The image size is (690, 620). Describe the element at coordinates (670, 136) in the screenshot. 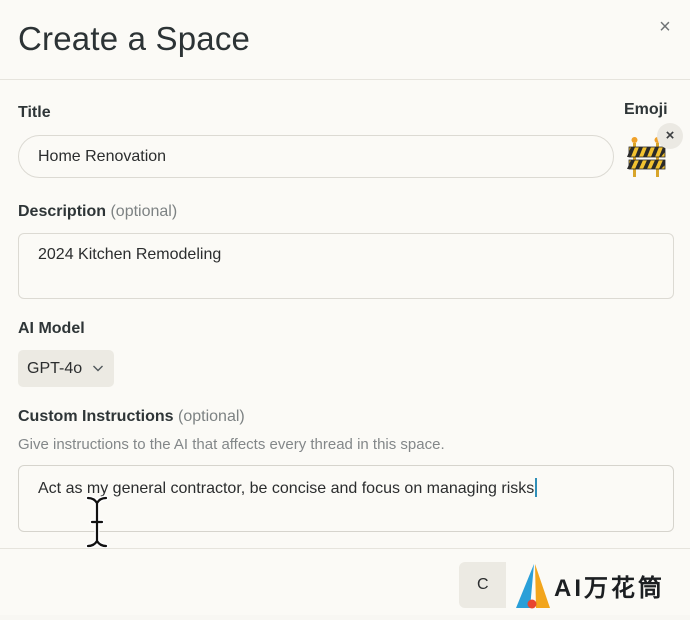

I see `remove-emoji-icon: ×` at that location.